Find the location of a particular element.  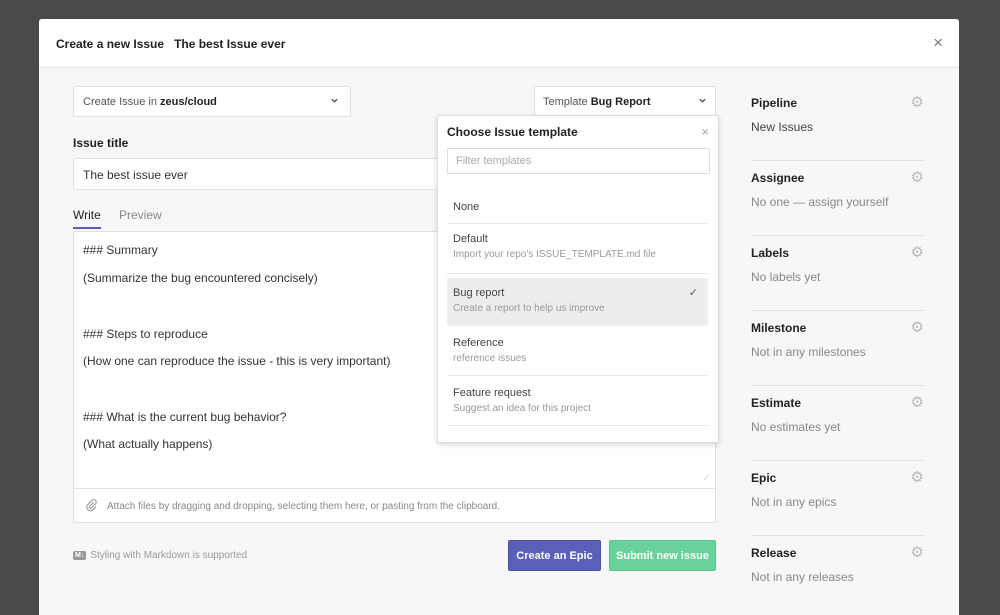

template-option-desc: Suggest an idea for this project is located at coordinates (522, 408).